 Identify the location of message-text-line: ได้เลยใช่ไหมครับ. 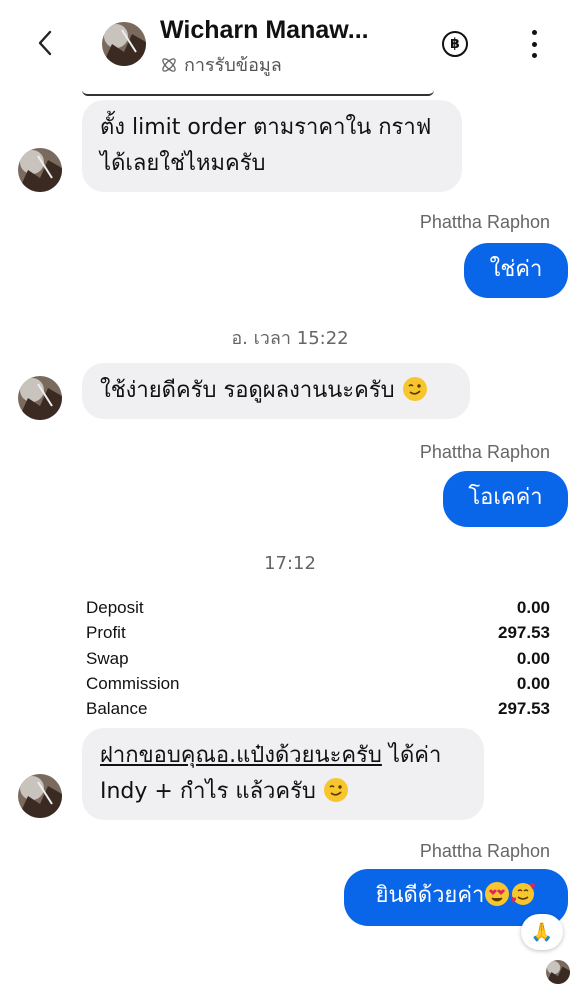
(183, 163).